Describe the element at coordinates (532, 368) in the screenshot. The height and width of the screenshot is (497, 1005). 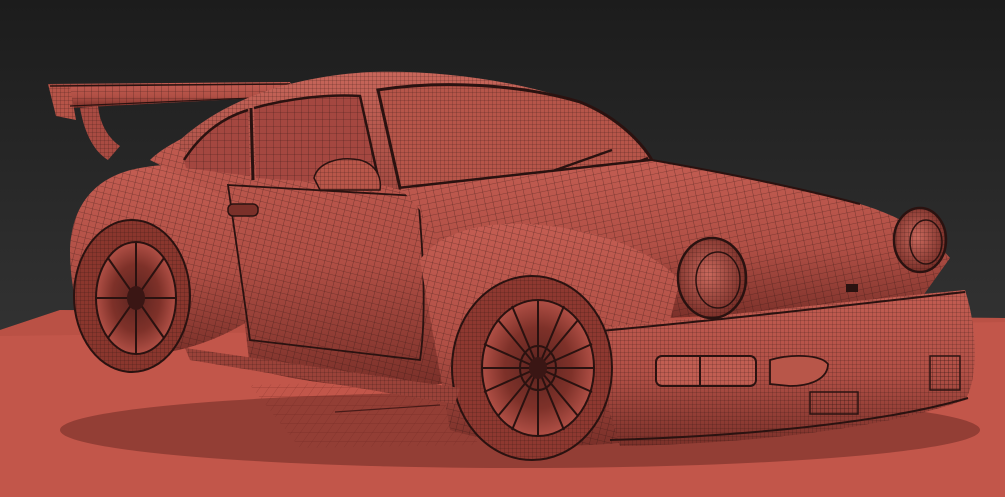
I see `front-wheel` at that location.